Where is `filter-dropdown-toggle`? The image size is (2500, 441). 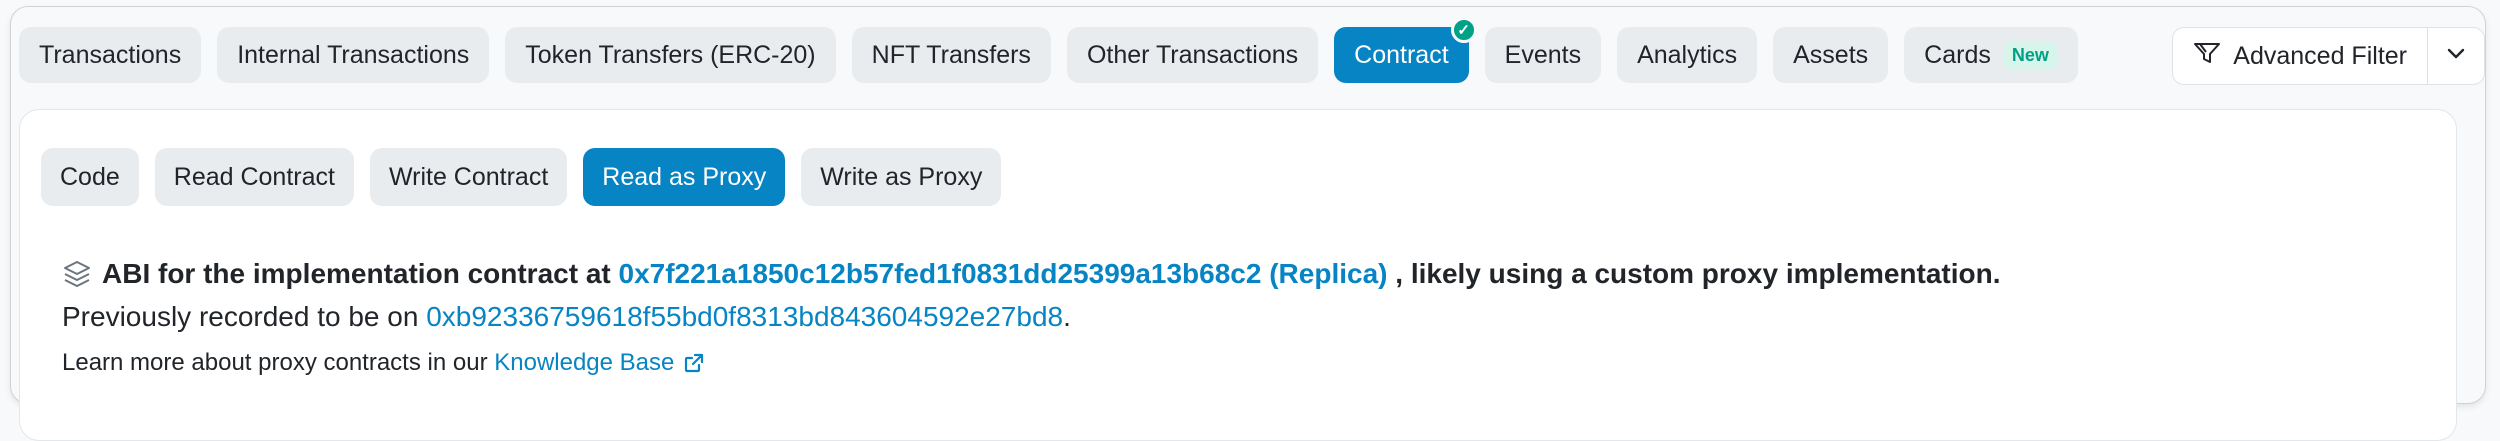 filter-dropdown-toggle is located at coordinates (2455, 56).